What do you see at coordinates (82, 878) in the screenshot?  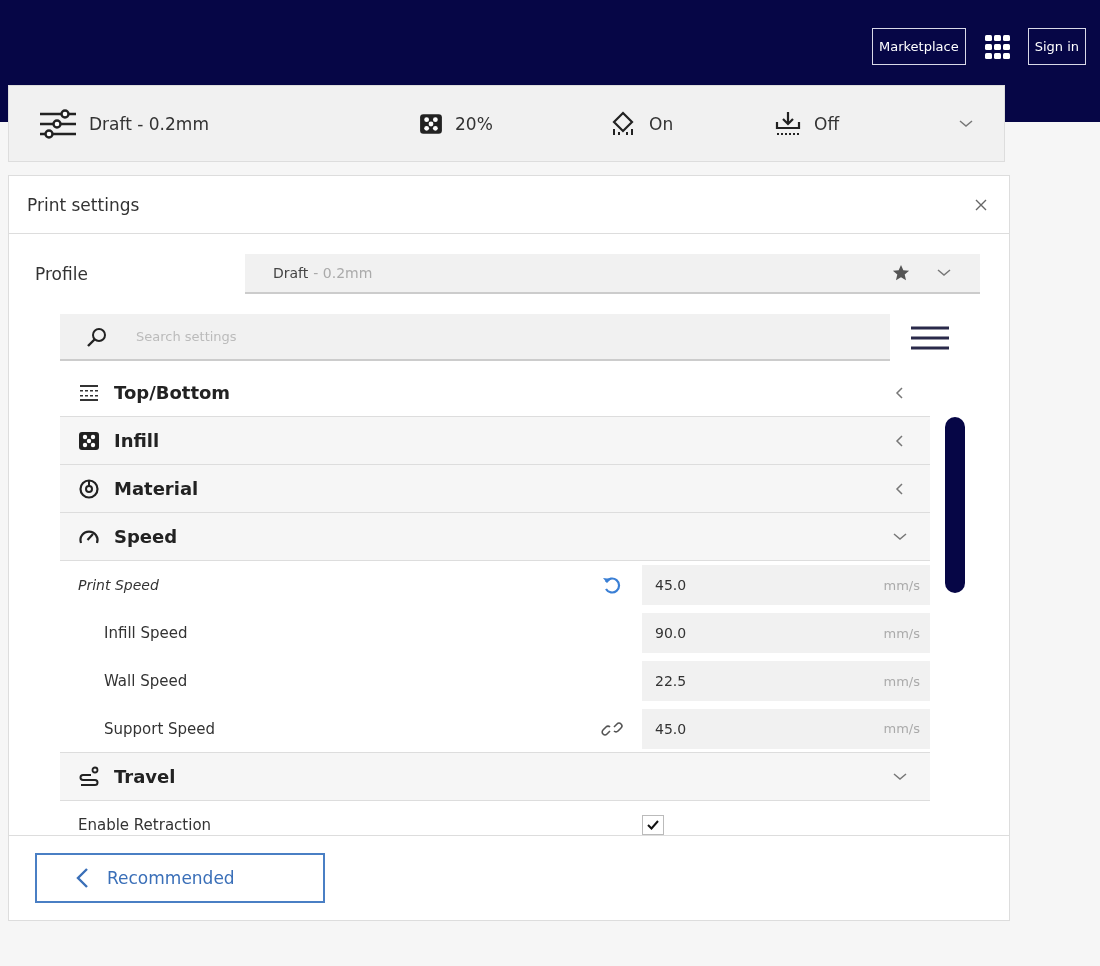 I see `chevron-left-icon` at bounding box center [82, 878].